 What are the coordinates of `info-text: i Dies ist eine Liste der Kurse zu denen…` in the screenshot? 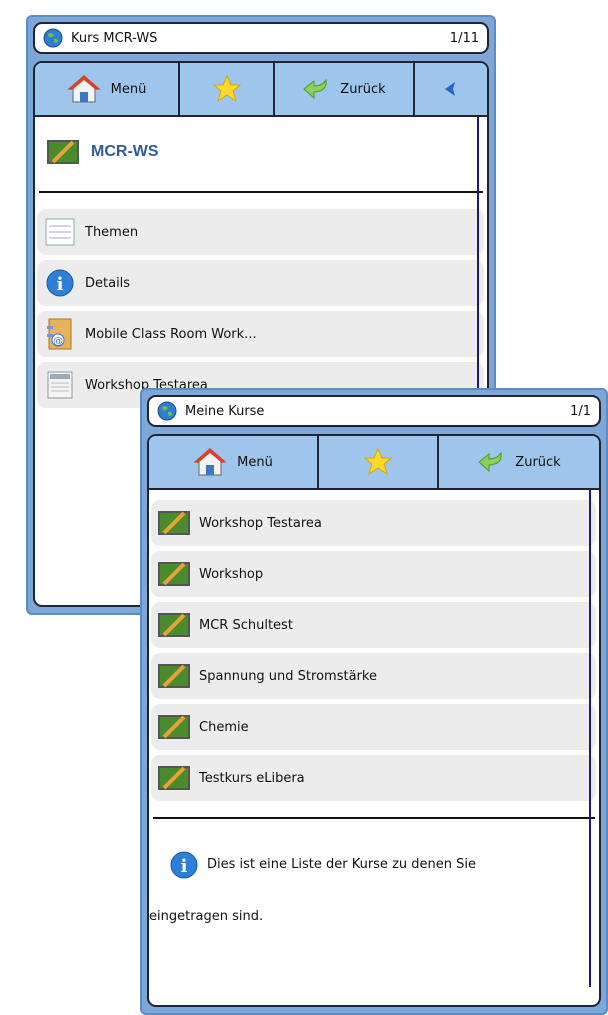 It's located at (374, 881).